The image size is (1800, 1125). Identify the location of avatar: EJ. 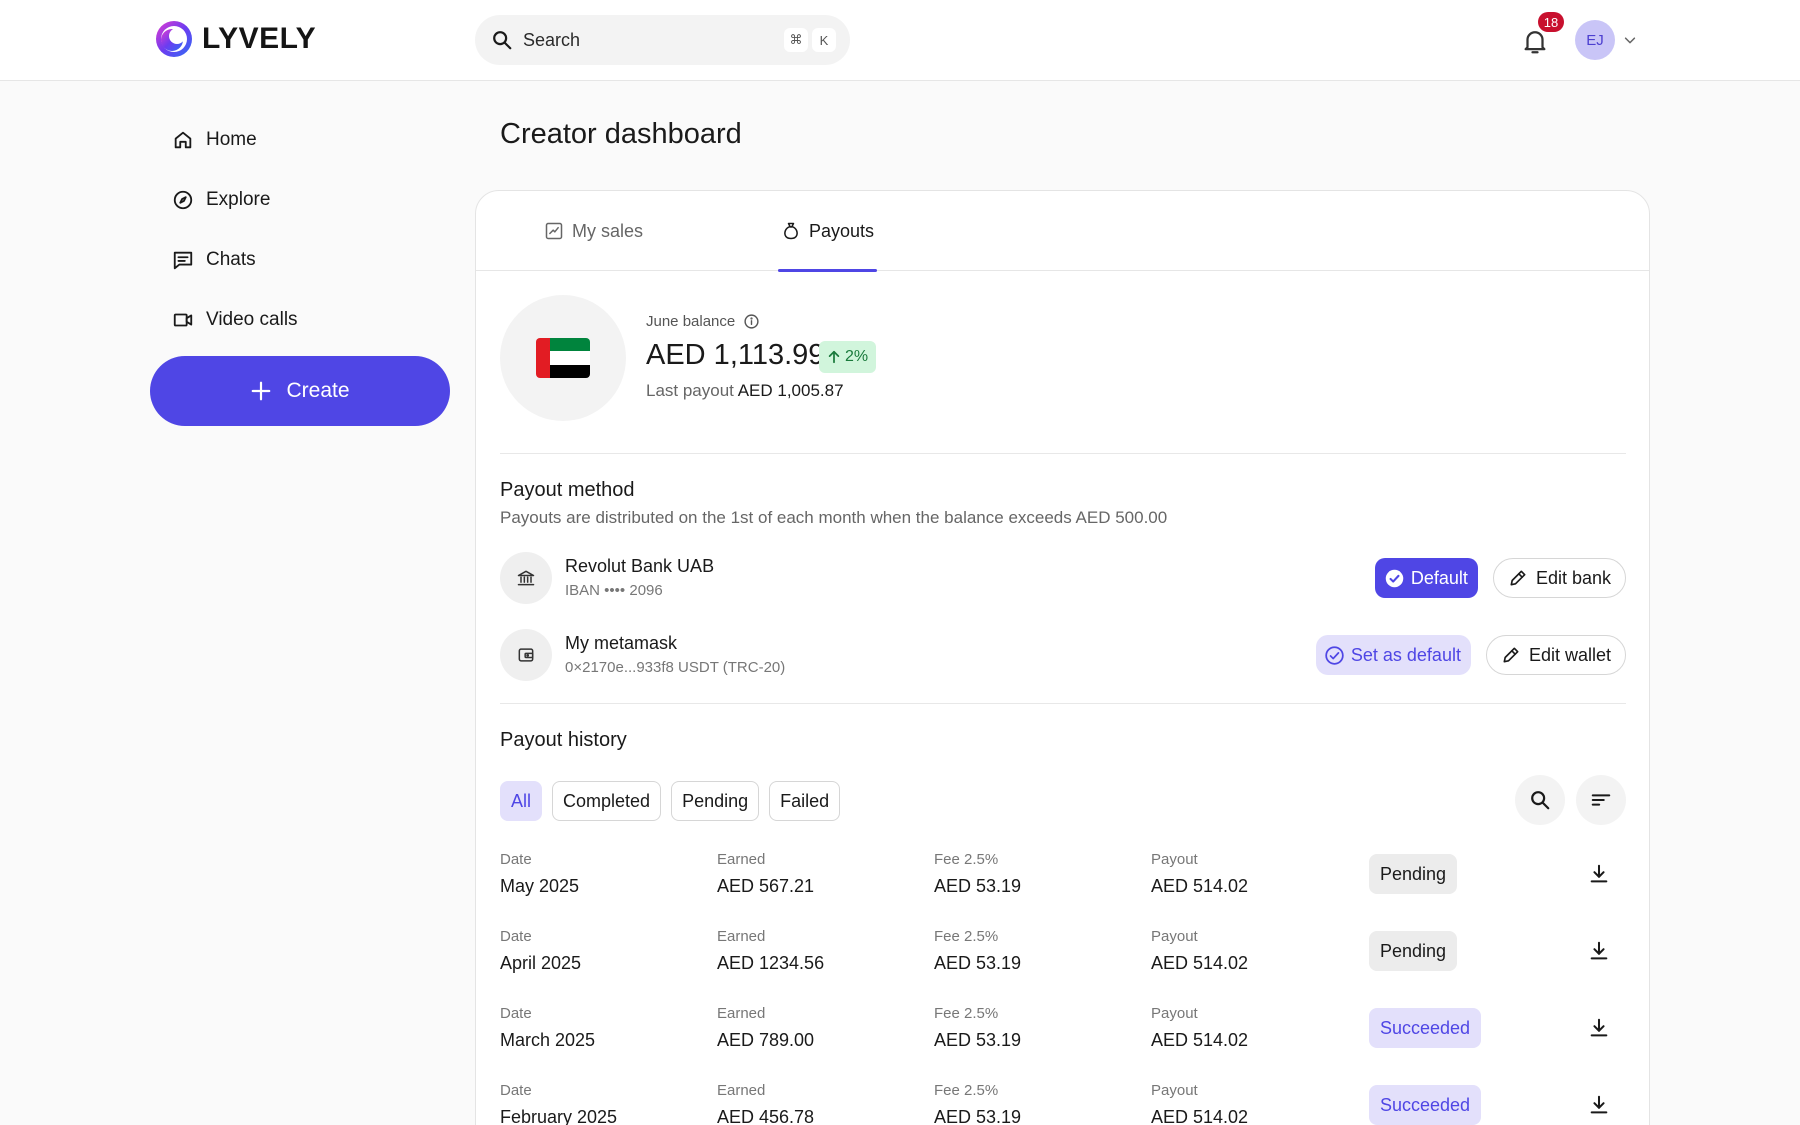
(1595, 40).